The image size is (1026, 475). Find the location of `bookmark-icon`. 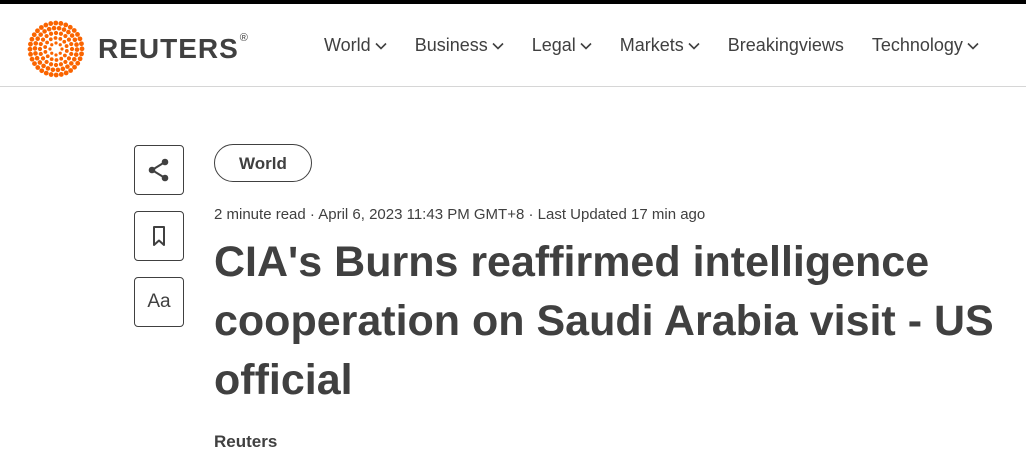

bookmark-icon is located at coordinates (159, 236).